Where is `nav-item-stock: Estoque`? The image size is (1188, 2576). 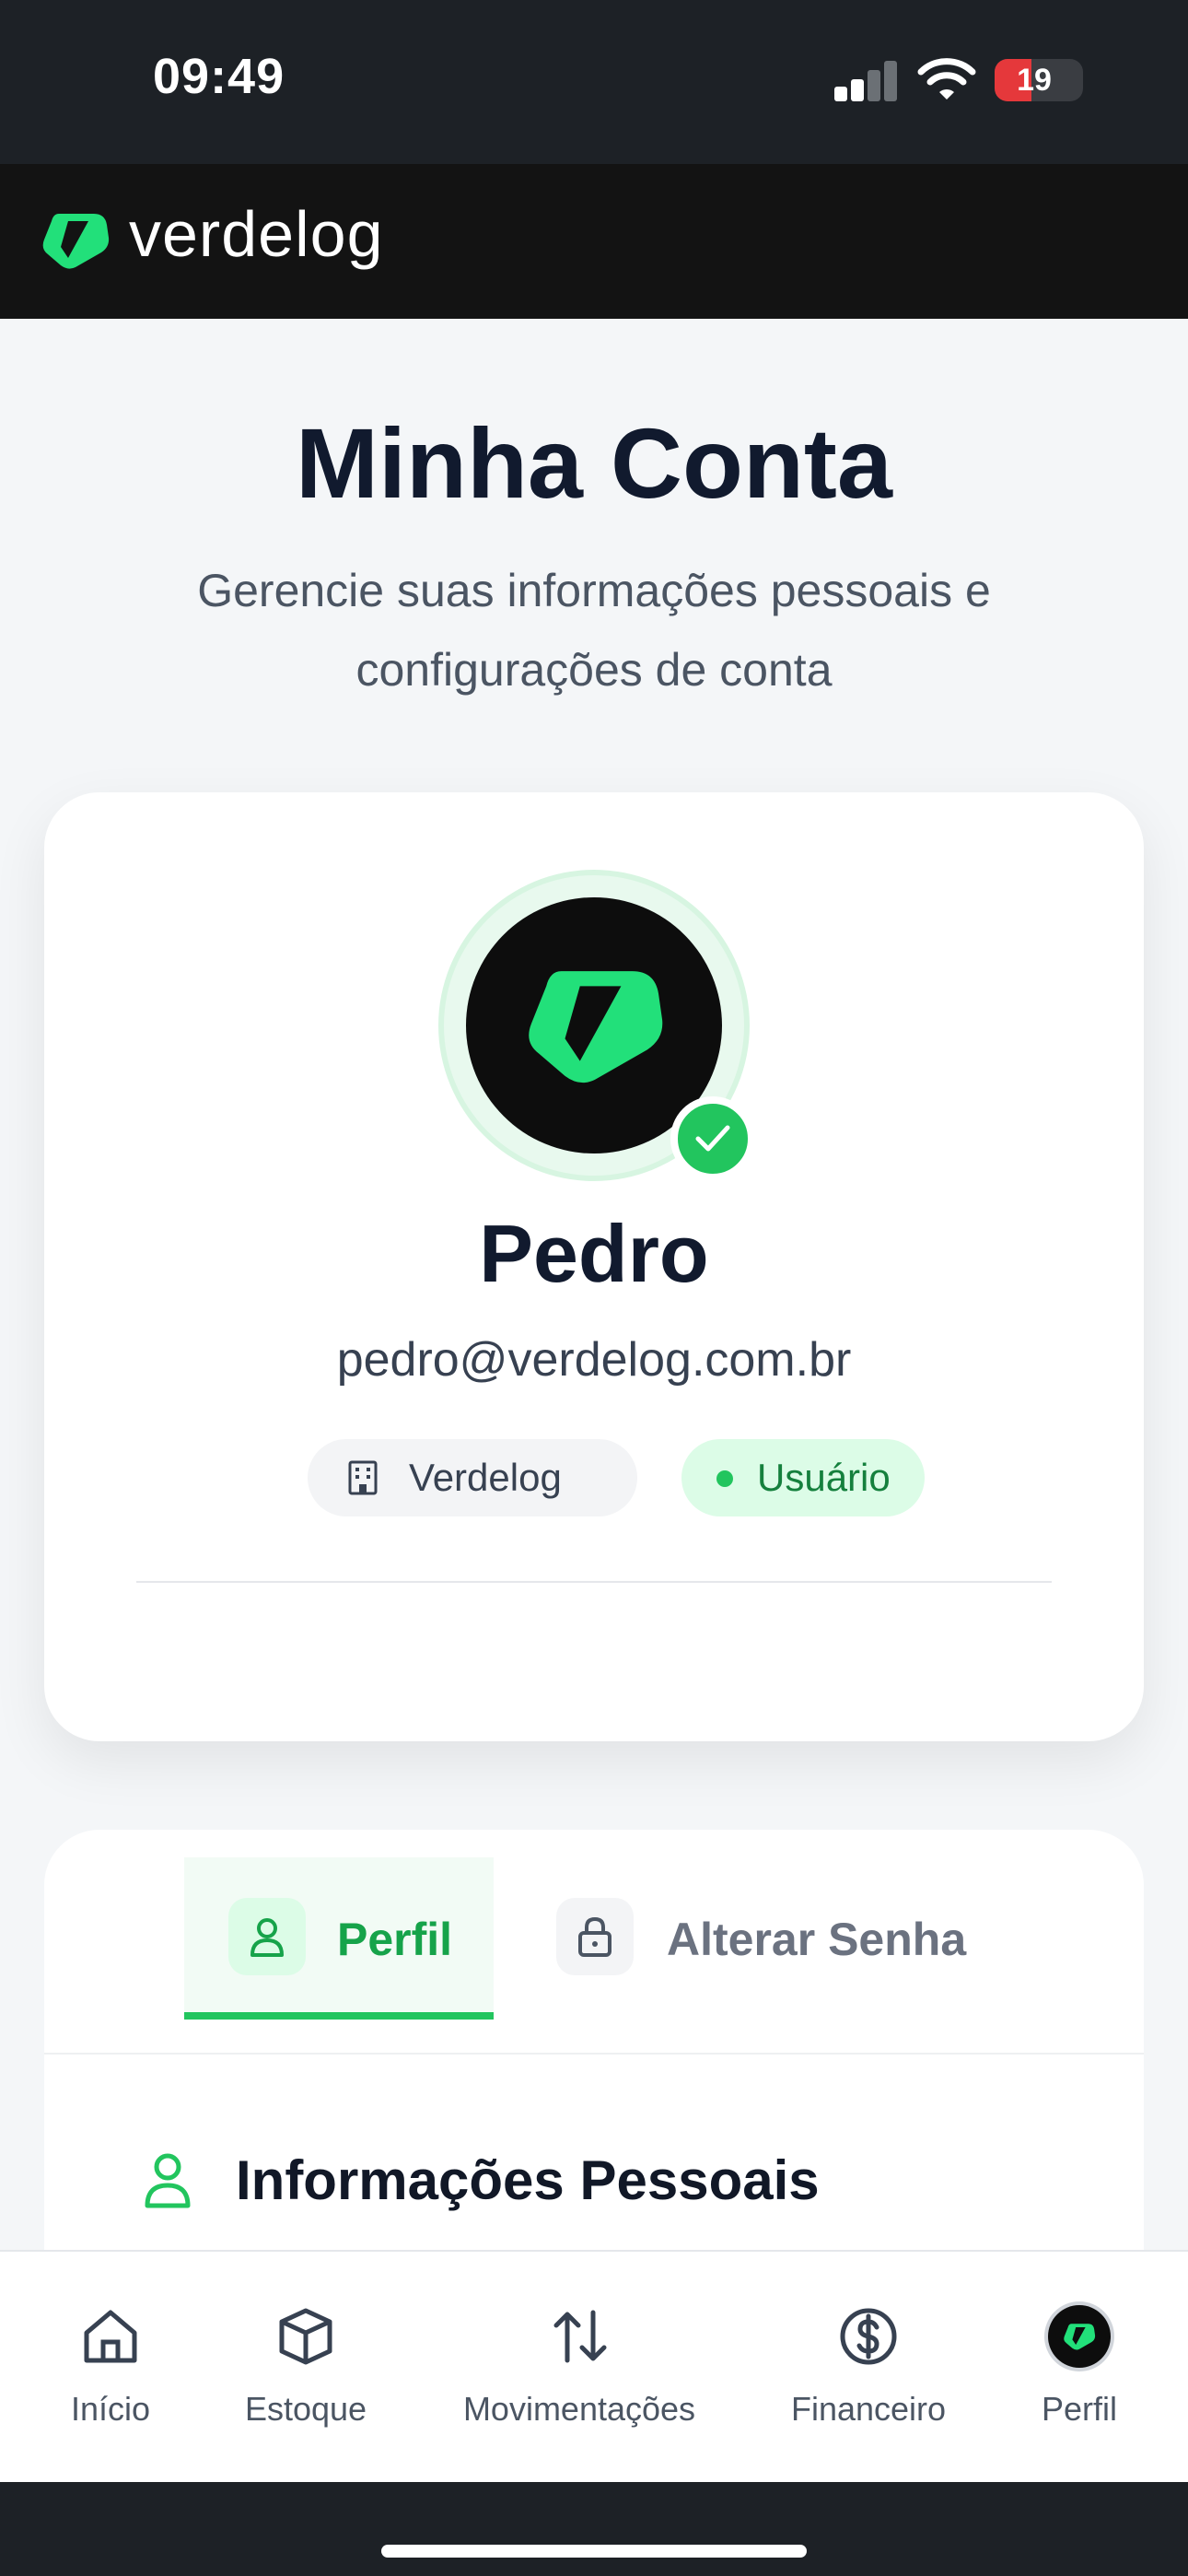
nav-item-stock: Estoque is located at coordinates (305, 2374).